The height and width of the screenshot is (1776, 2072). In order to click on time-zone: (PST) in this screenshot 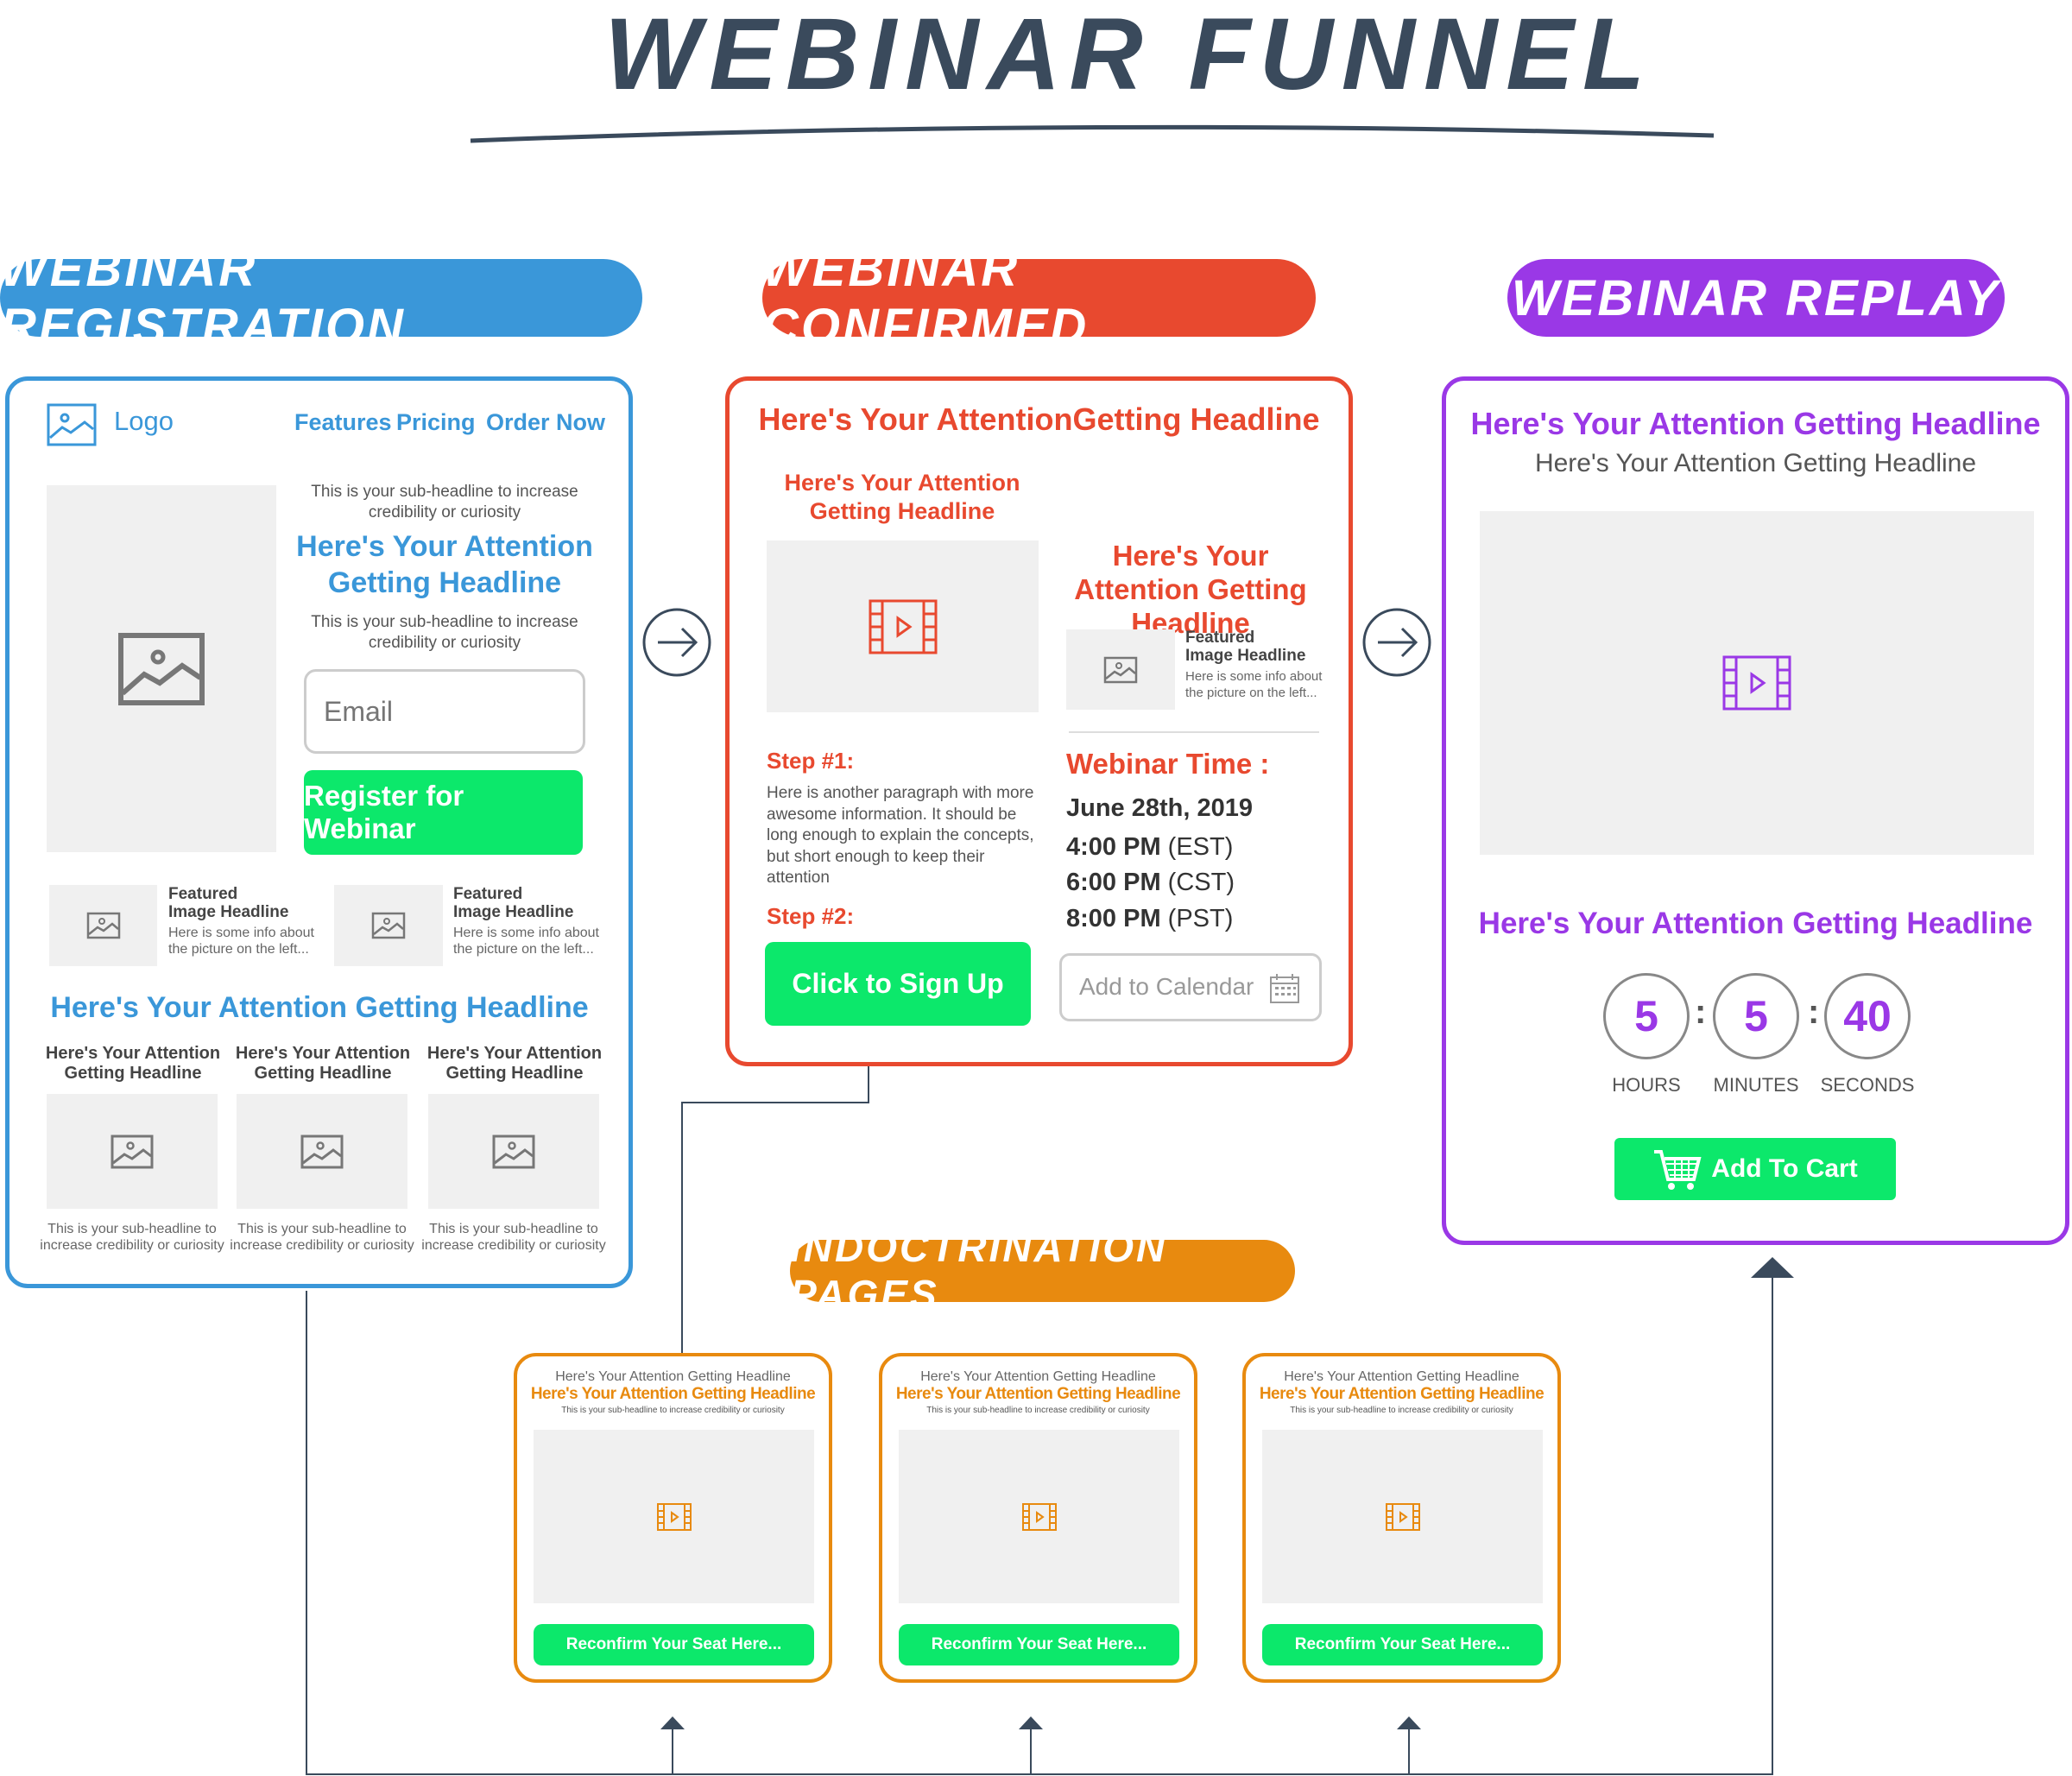, I will do `click(1200, 918)`.